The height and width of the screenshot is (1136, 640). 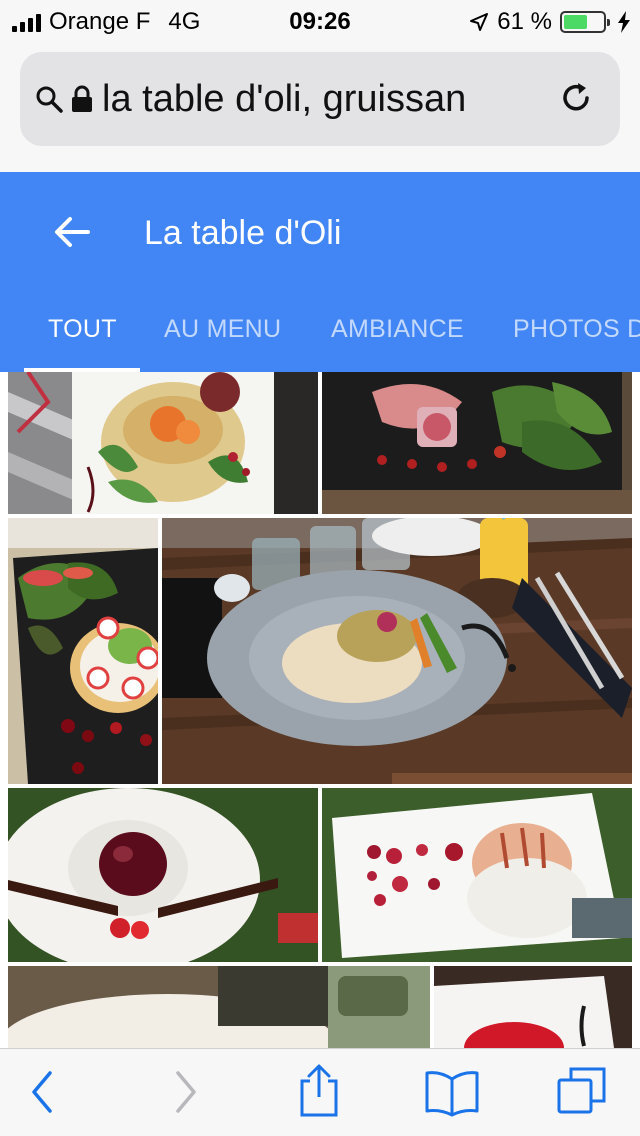 I want to click on back-arrow-icon, so click(x=72, y=232).